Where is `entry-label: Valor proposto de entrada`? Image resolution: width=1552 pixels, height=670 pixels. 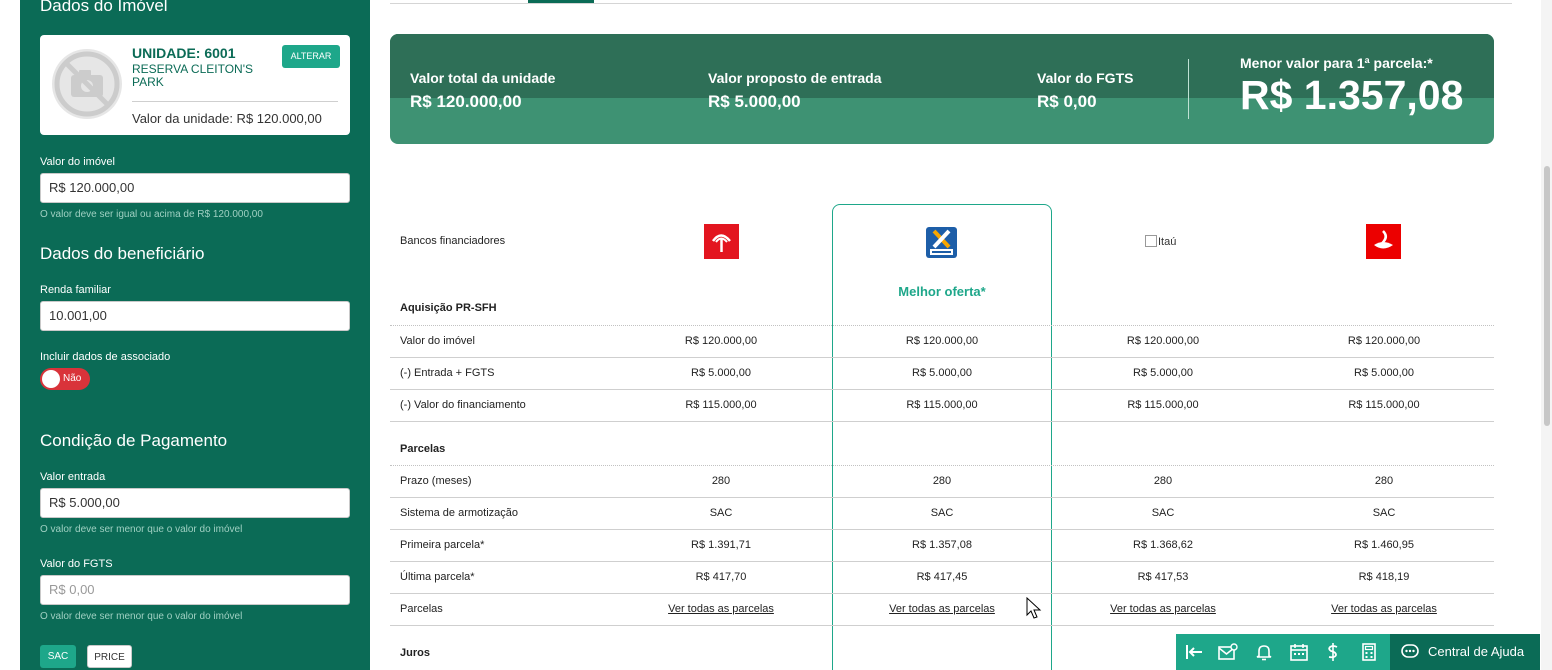 entry-label: Valor proposto de entrada is located at coordinates (795, 78).